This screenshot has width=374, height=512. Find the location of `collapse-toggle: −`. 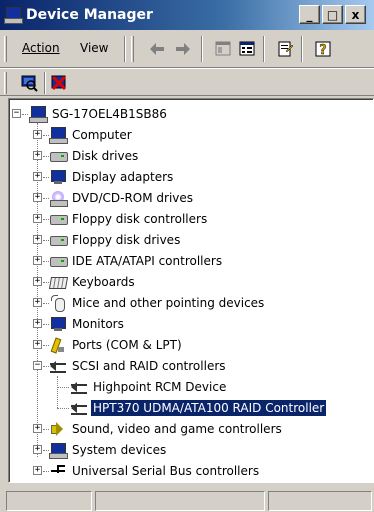

collapse-toggle: − is located at coordinates (37, 365).